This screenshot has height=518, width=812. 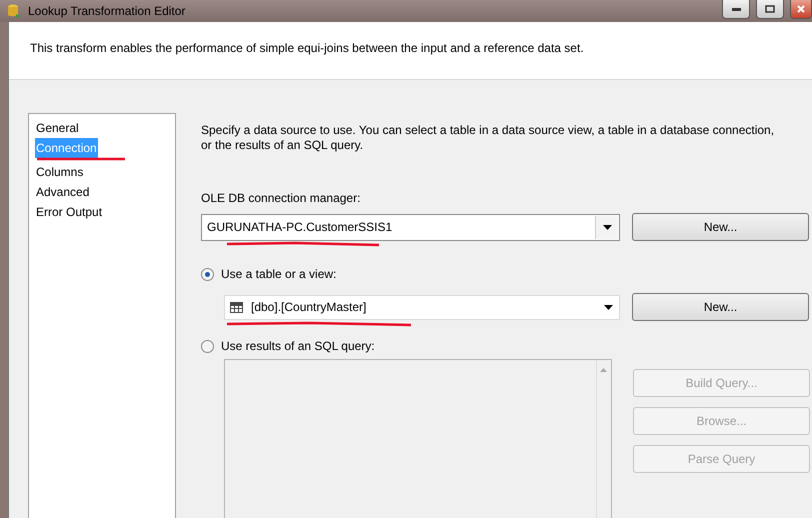 What do you see at coordinates (281, 198) in the screenshot?
I see `field-label: OLE DB connection manager:` at bounding box center [281, 198].